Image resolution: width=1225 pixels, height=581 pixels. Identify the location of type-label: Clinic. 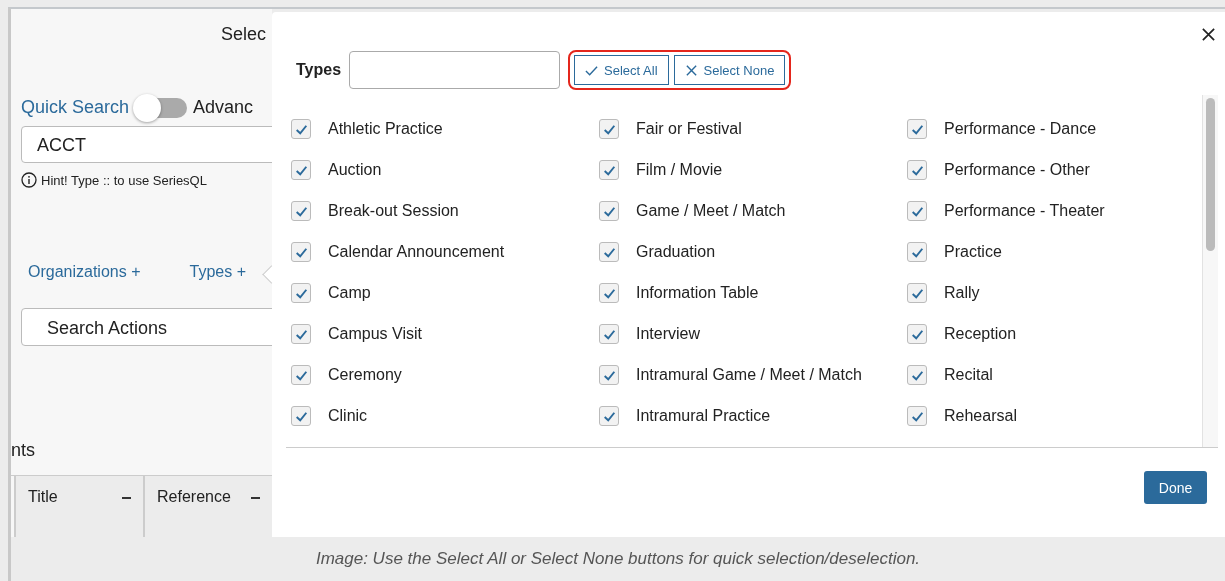
(348, 416).